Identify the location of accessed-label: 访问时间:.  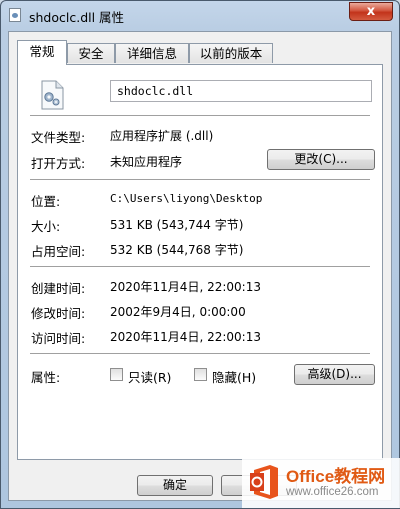
(58, 338).